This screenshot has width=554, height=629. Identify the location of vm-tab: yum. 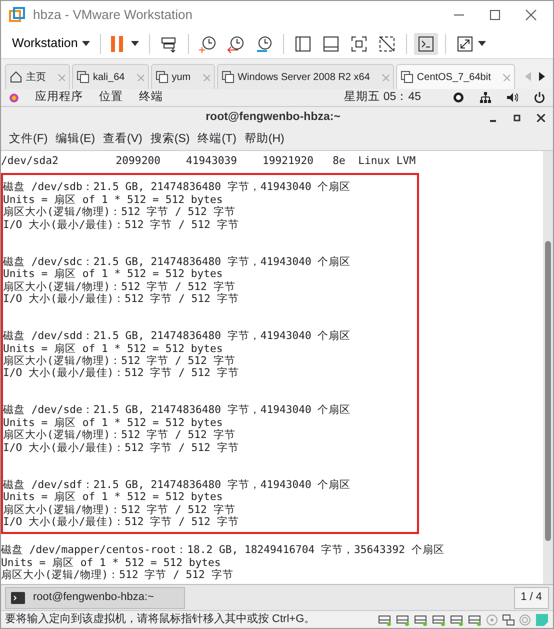
(182, 76).